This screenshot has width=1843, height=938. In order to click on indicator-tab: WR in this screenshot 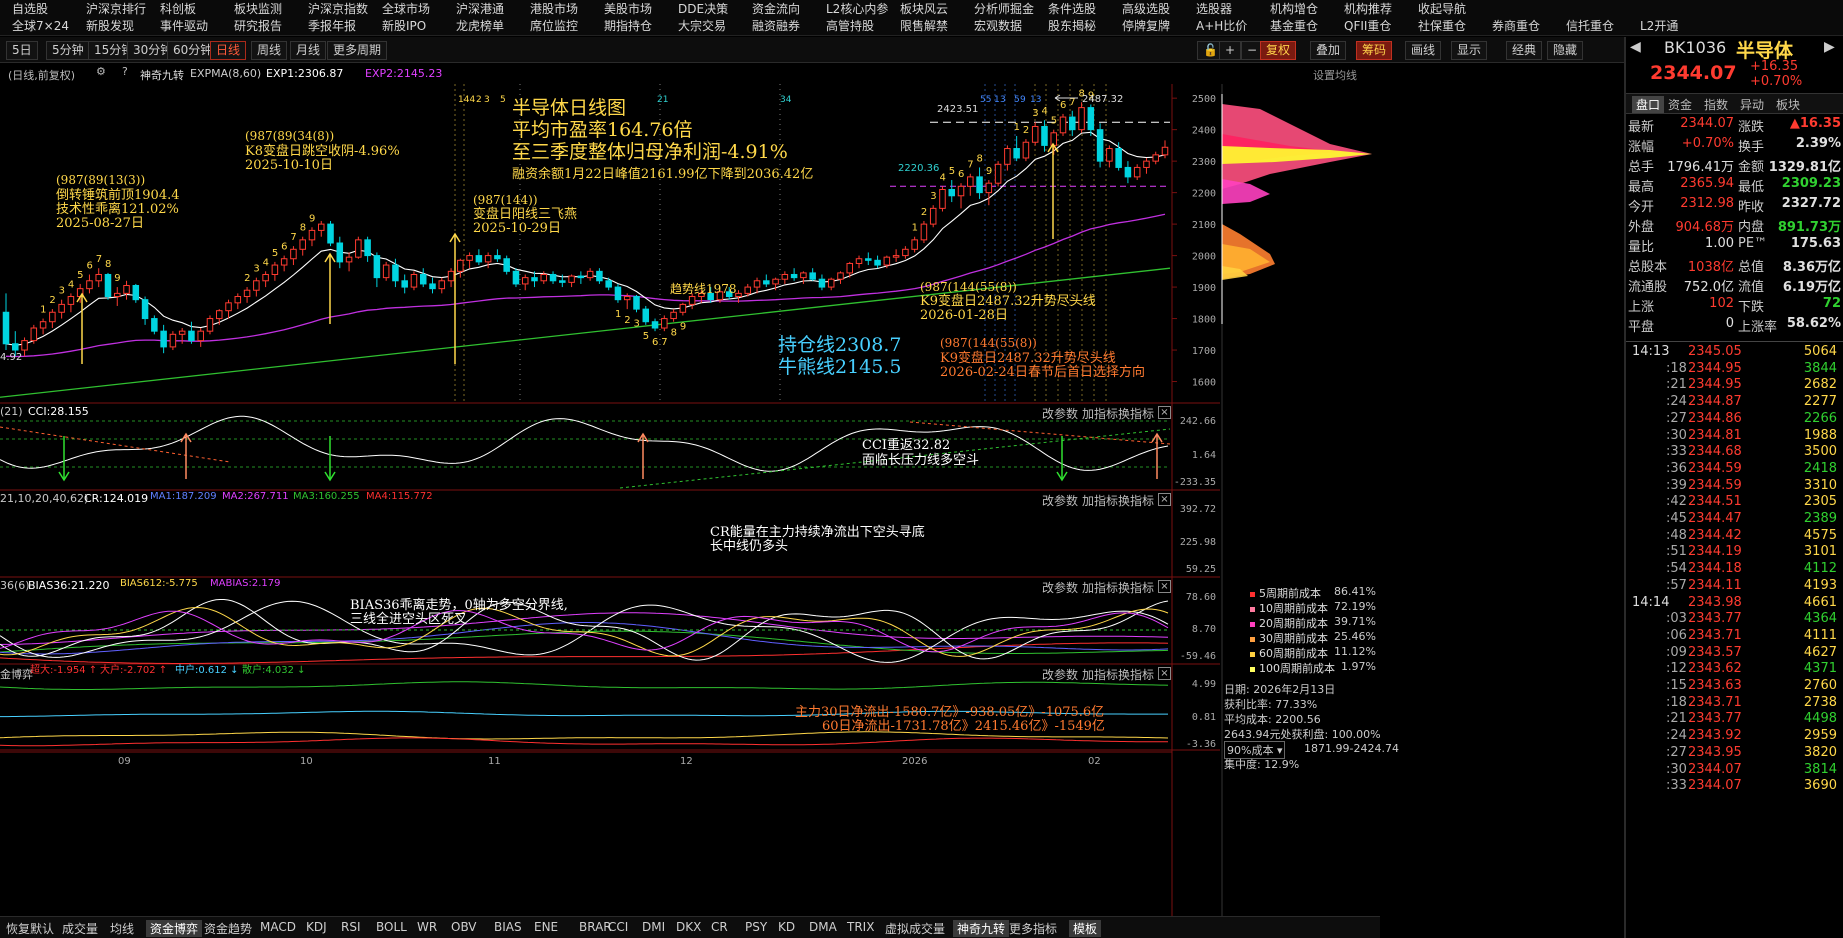, I will do `click(427, 927)`.